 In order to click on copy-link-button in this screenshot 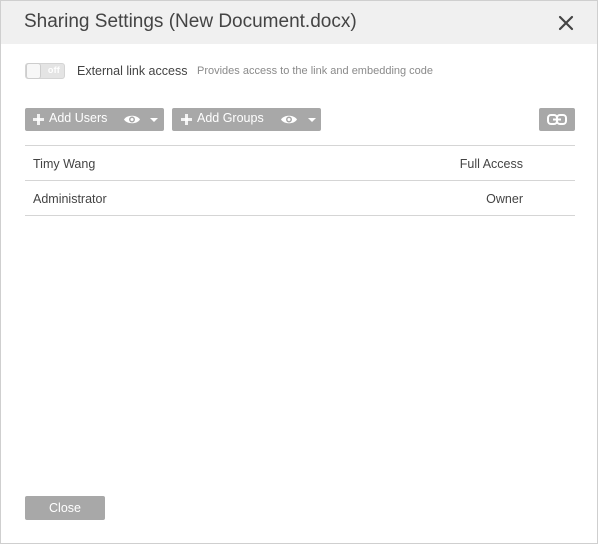, I will do `click(557, 119)`.